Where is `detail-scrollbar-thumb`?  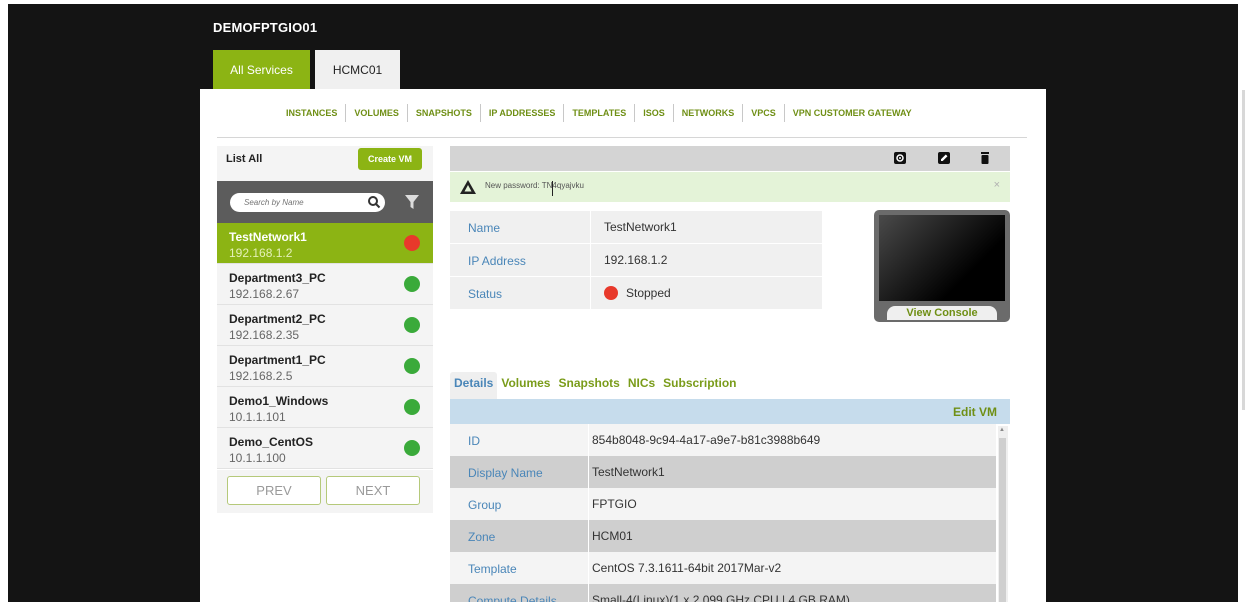
detail-scrollbar-thumb is located at coordinates (1002, 520).